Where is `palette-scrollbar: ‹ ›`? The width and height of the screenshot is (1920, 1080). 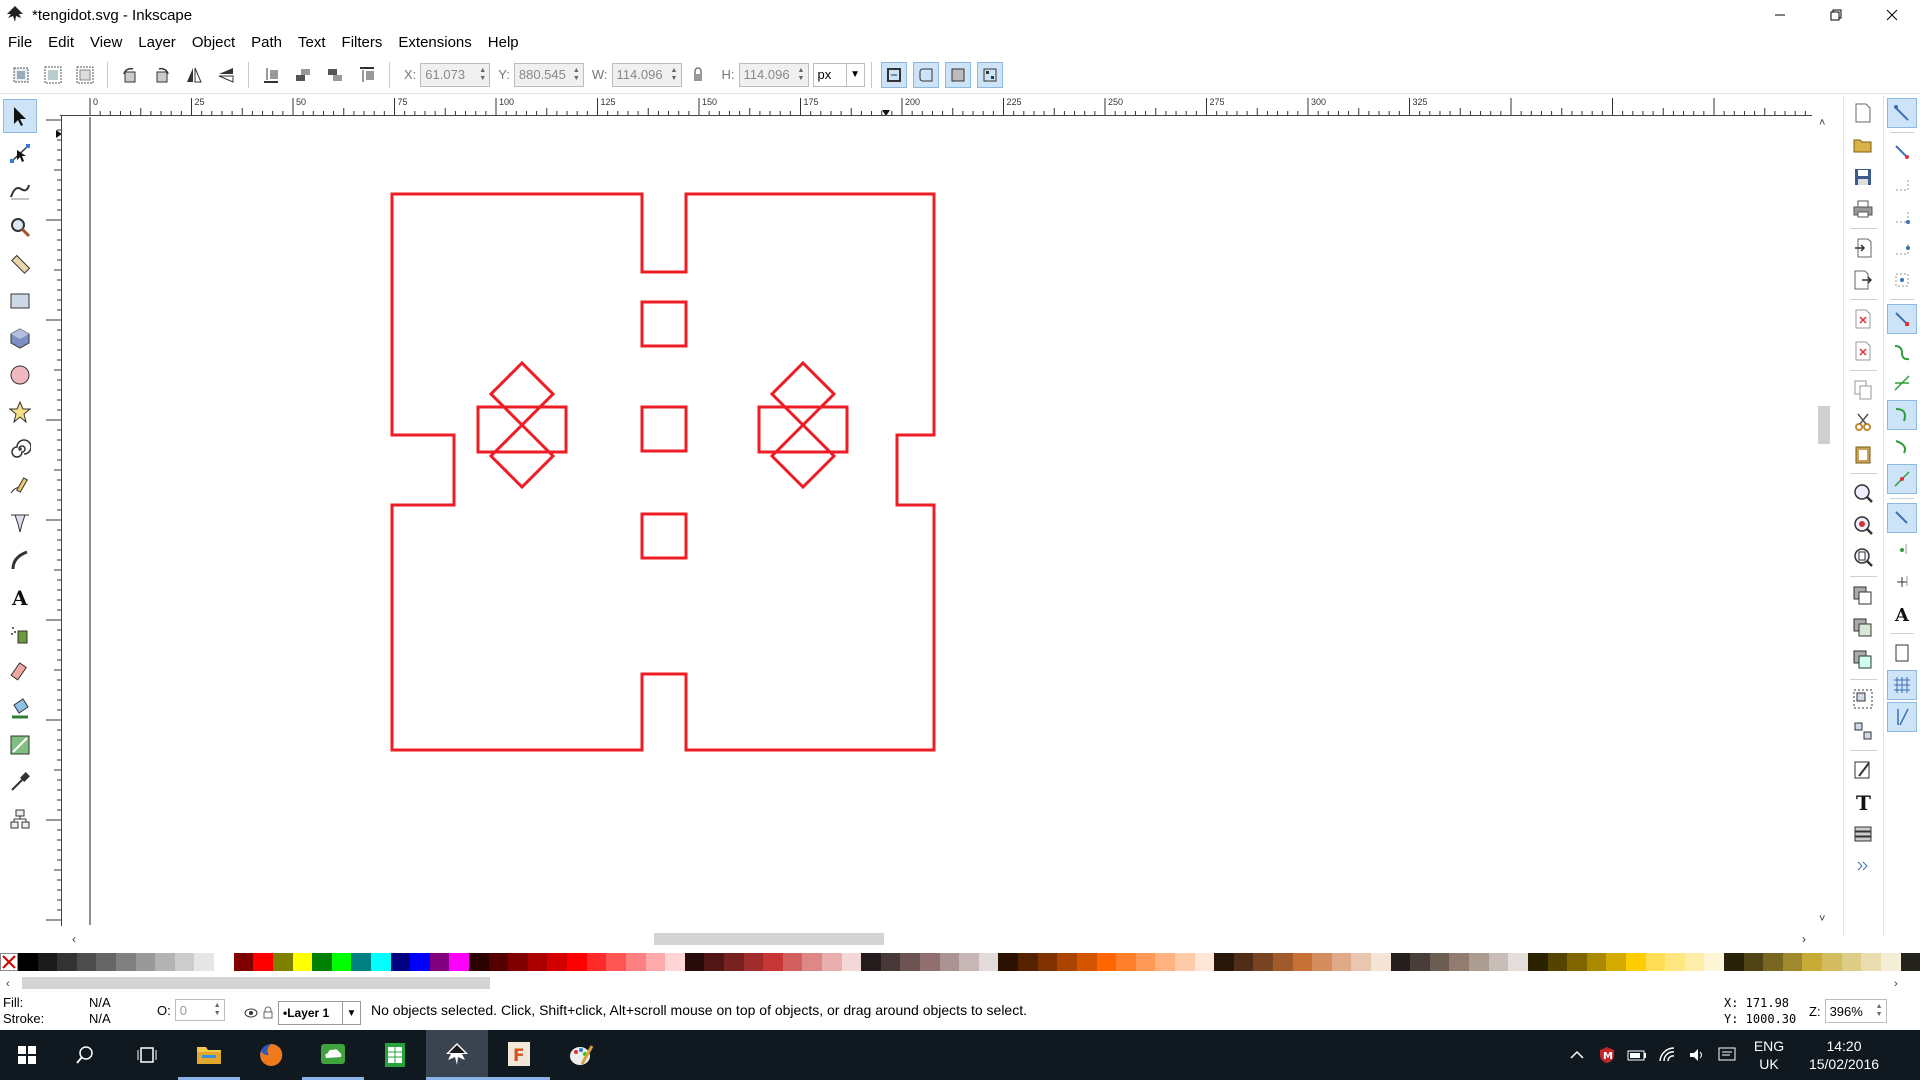 palette-scrollbar: ‹ › is located at coordinates (960, 983).